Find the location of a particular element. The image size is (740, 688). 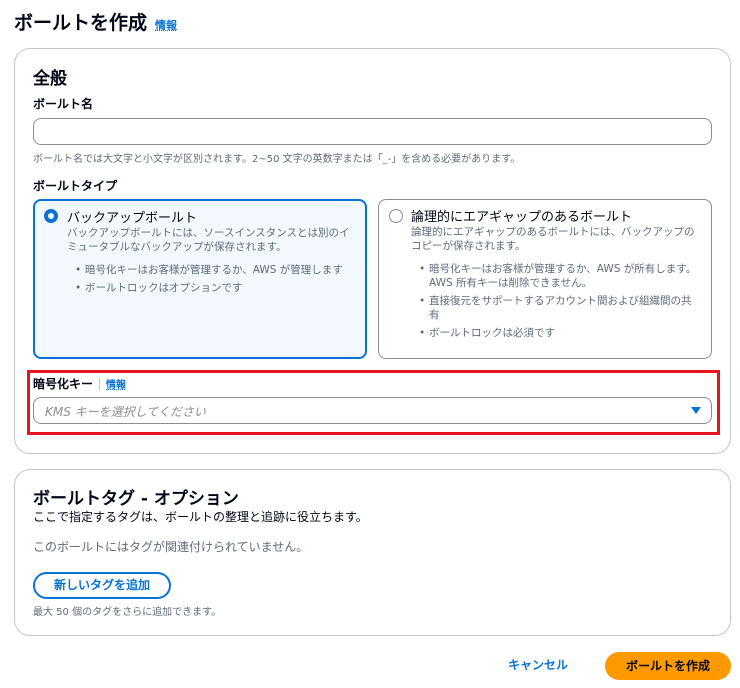

encryption-key-label-row: 暗号化キー 情報 is located at coordinates (79, 383).